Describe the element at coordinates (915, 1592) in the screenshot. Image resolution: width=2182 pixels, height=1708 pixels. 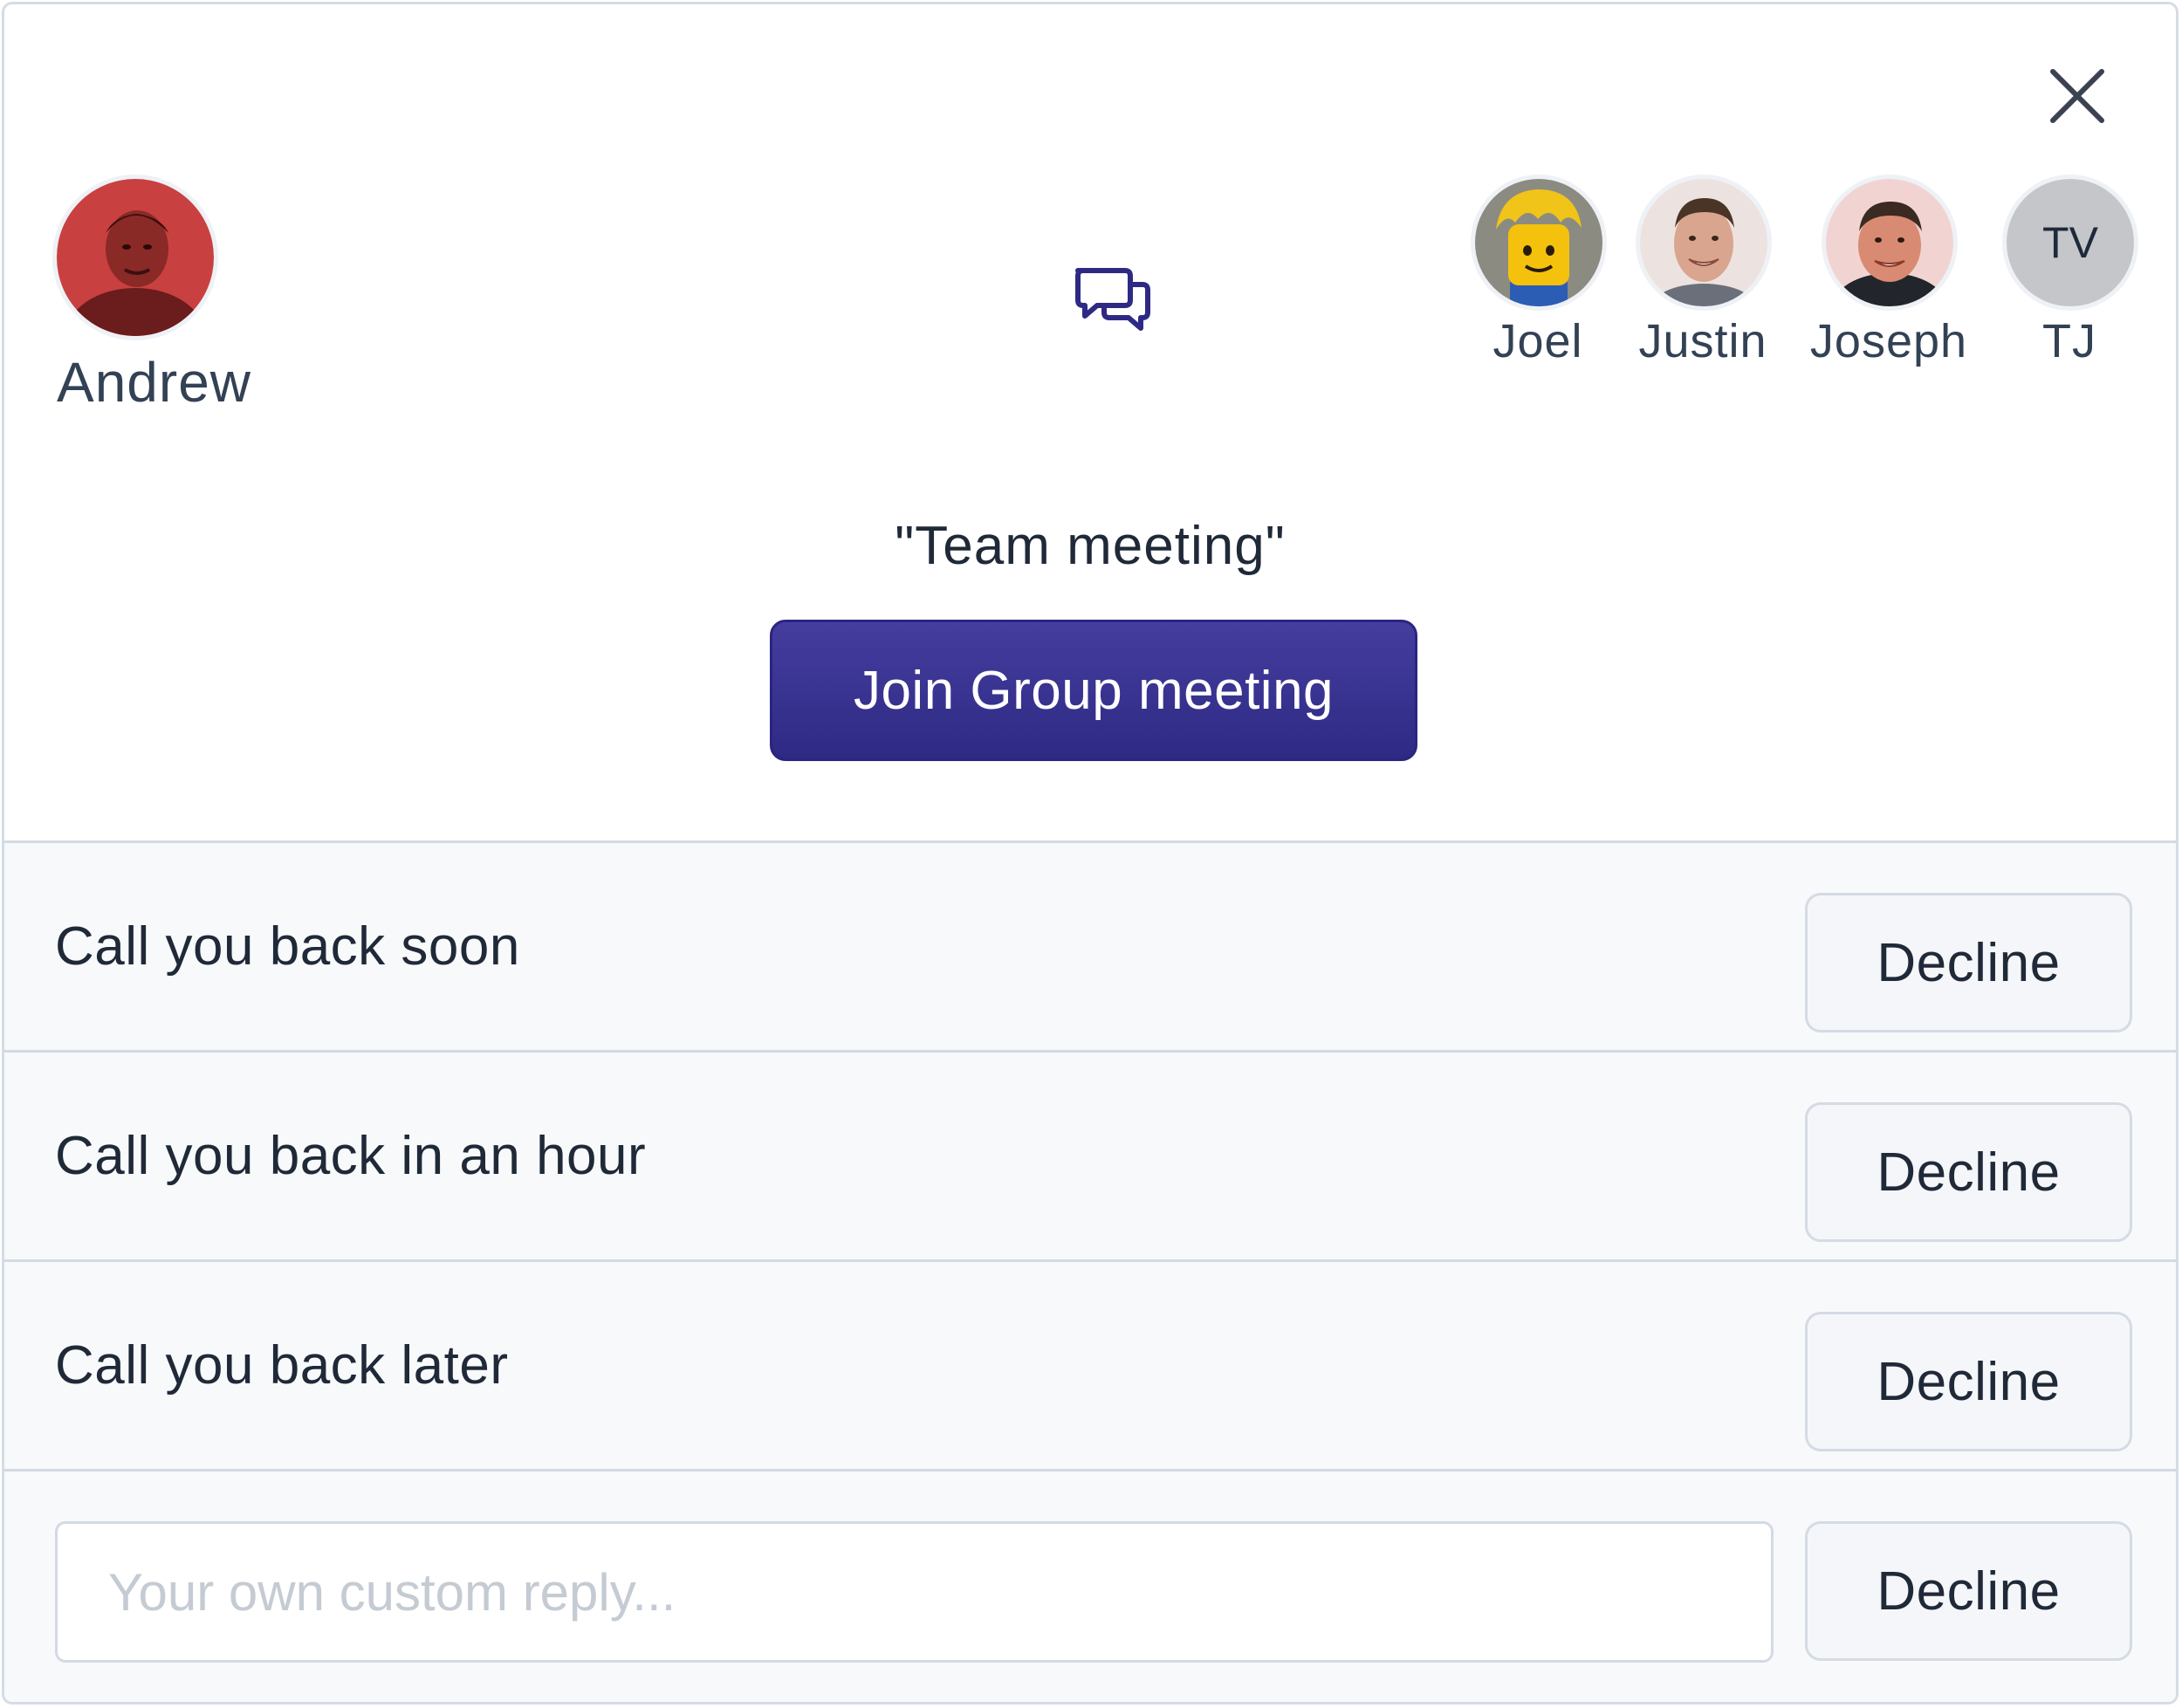
I see `custom-reply-input` at that location.